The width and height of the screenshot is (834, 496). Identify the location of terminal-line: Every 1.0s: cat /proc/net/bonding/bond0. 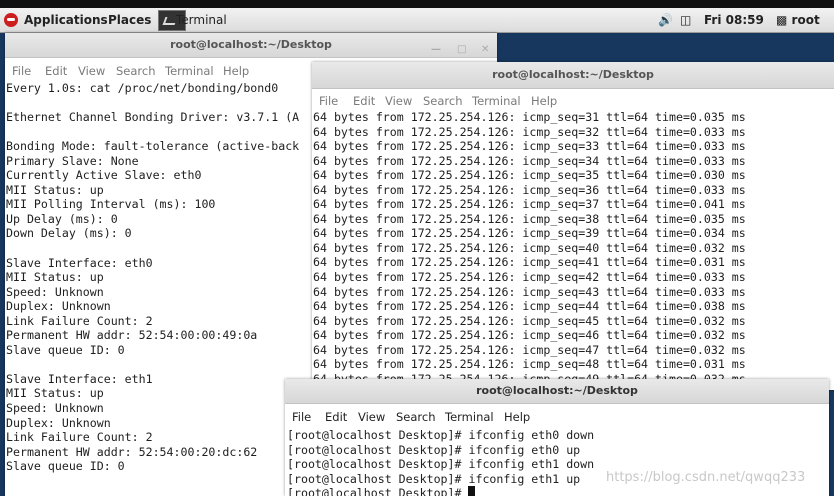
(142, 88).